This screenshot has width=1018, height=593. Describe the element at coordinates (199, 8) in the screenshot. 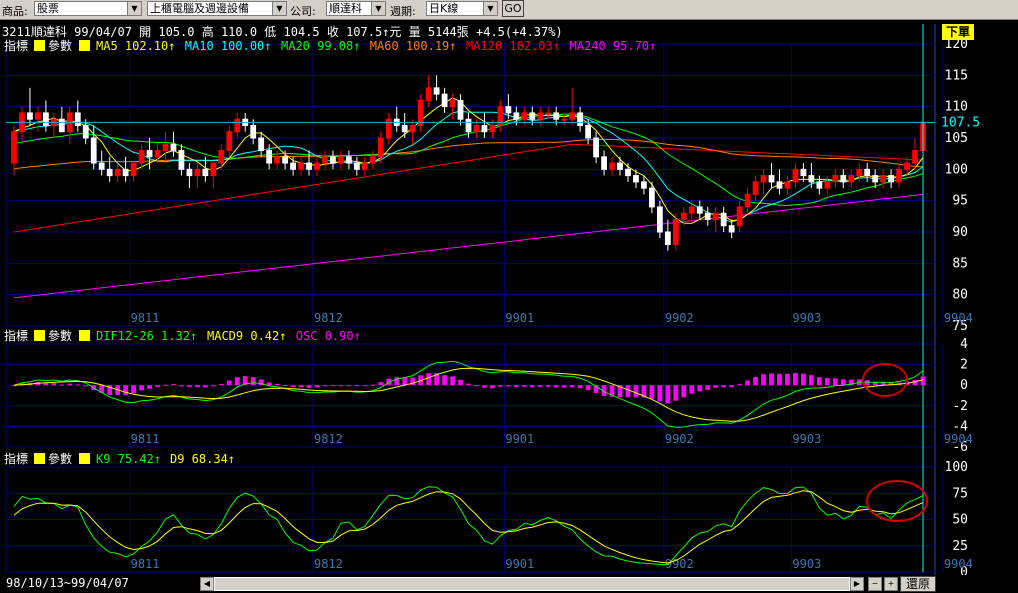

I see `category-select-value: 上櫃電腦及週邊設備` at that location.